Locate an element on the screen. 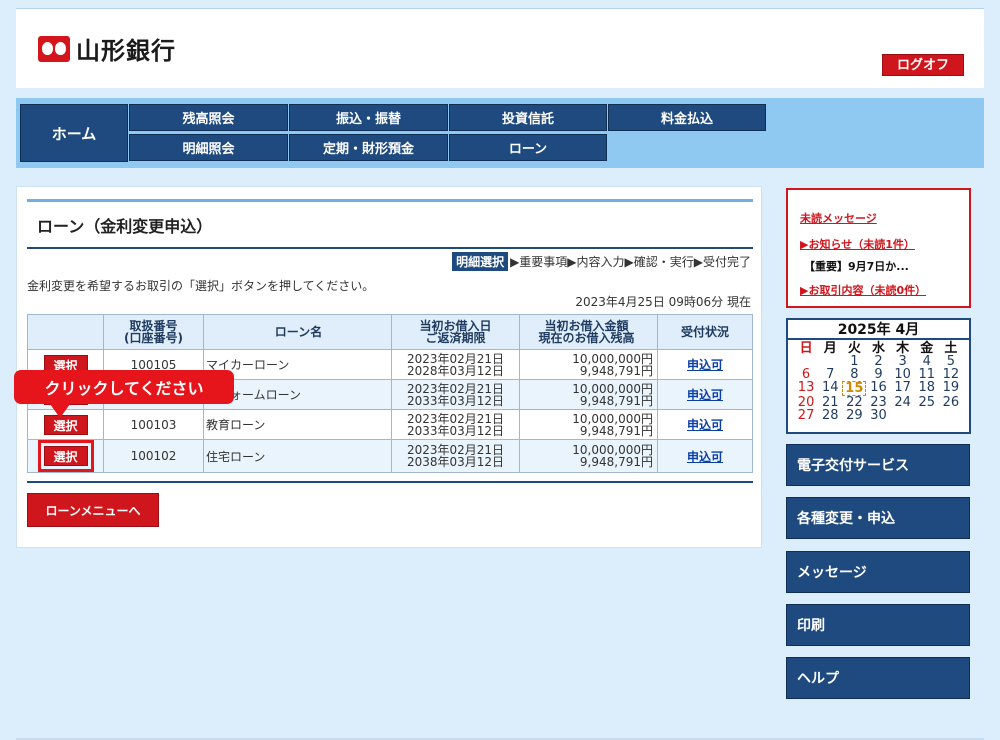 This screenshot has height=740, width=1000. calendar-day: 25 is located at coordinates (927, 402).